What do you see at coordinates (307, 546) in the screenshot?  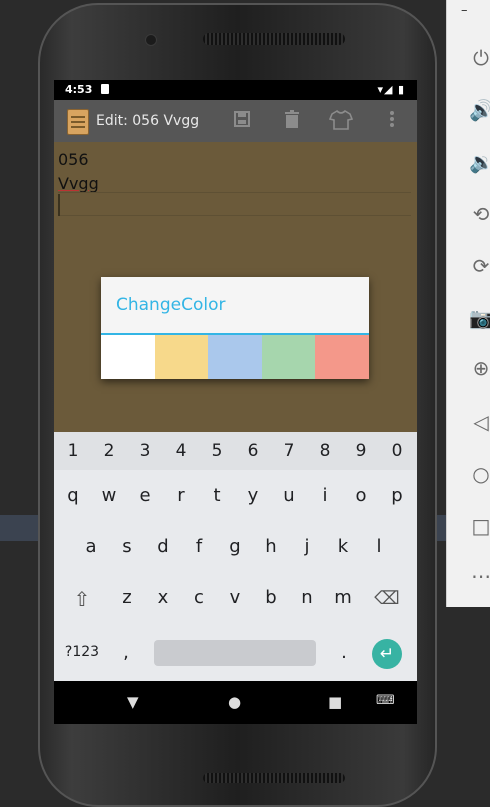 I see `key-j: j` at bounding box center [307, 546].